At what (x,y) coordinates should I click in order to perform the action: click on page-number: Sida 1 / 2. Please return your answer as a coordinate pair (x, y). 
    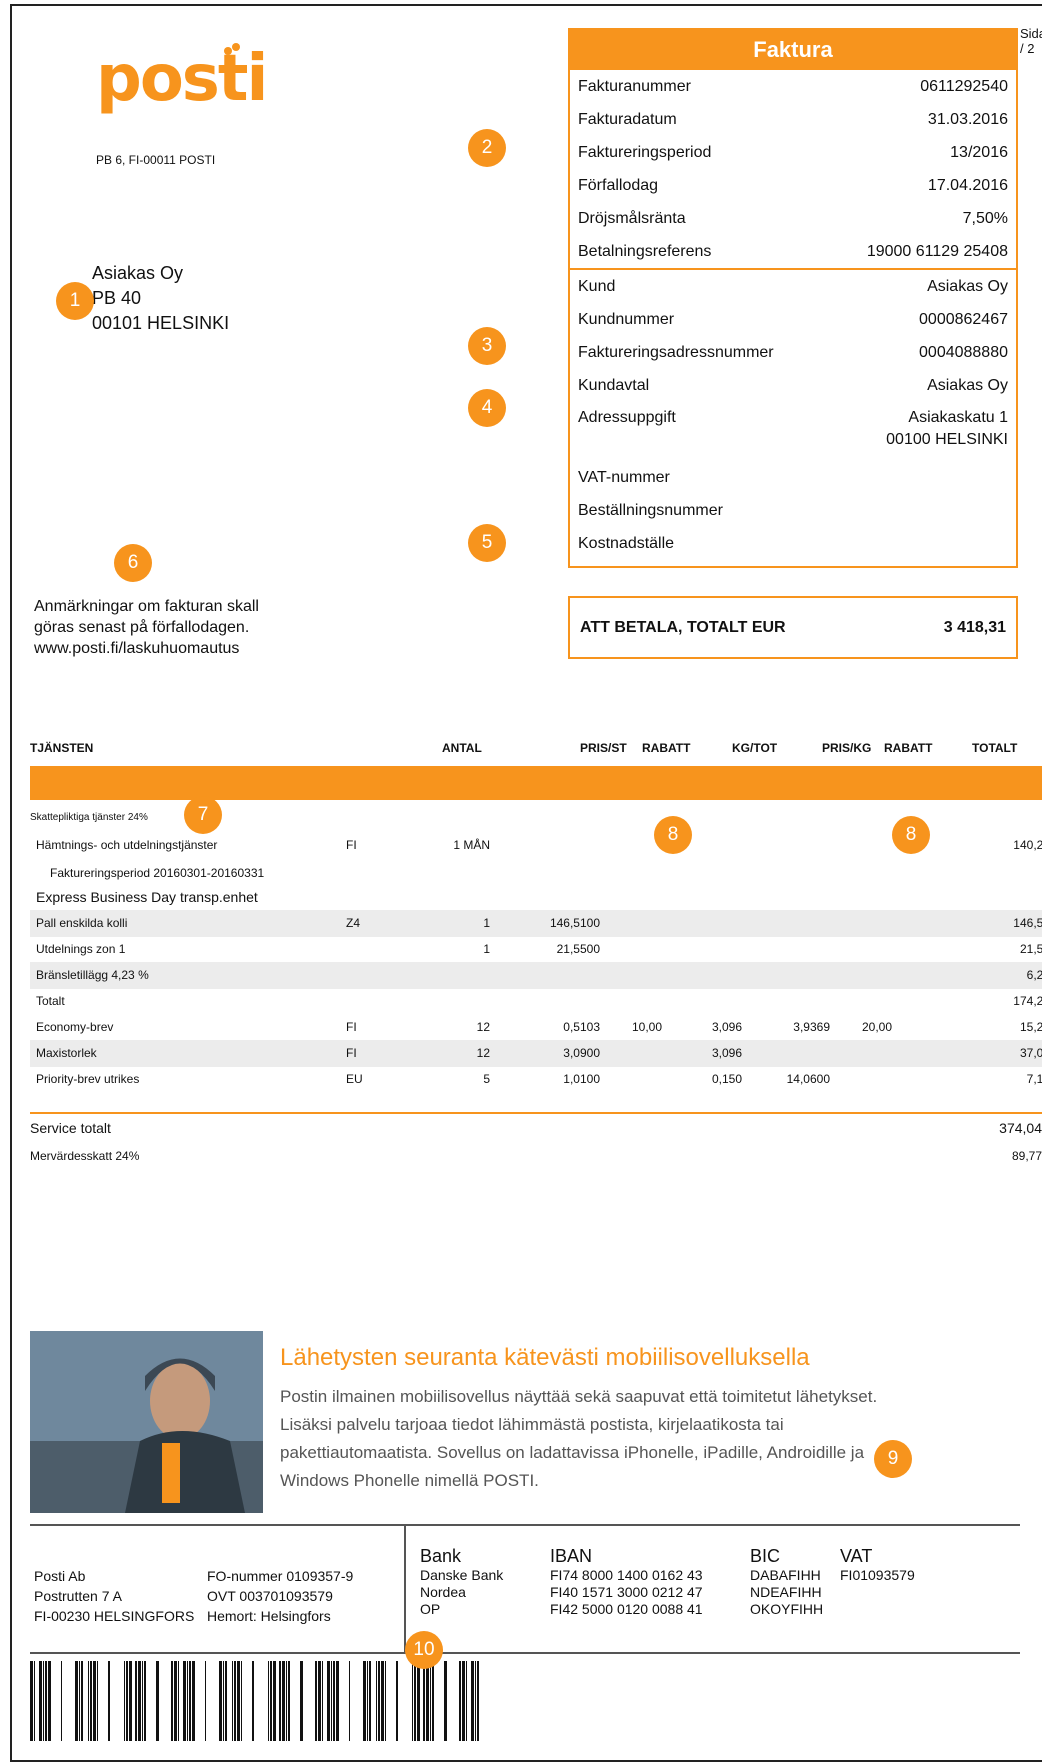
    Looking at the image, I should click on (1031, 41).